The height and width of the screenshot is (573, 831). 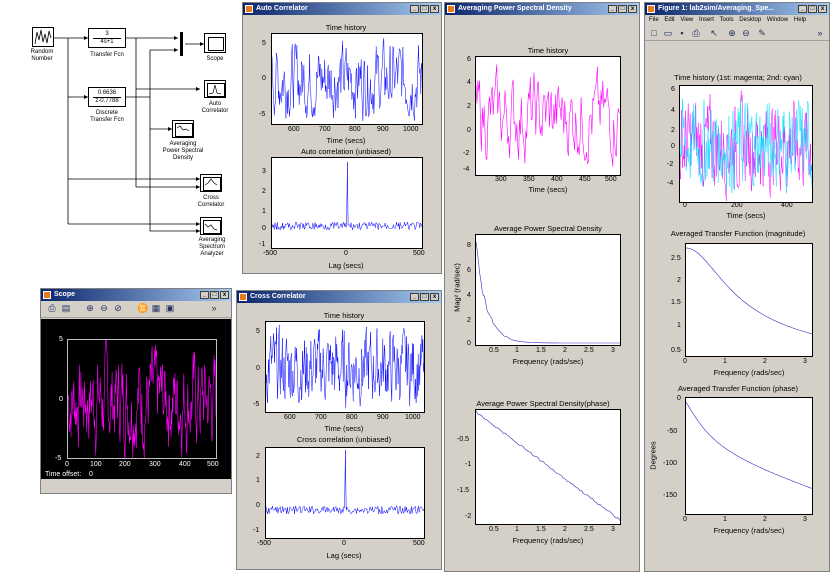 I want to click on fig-p3-xtick: 1, so click(x=725, y=519).